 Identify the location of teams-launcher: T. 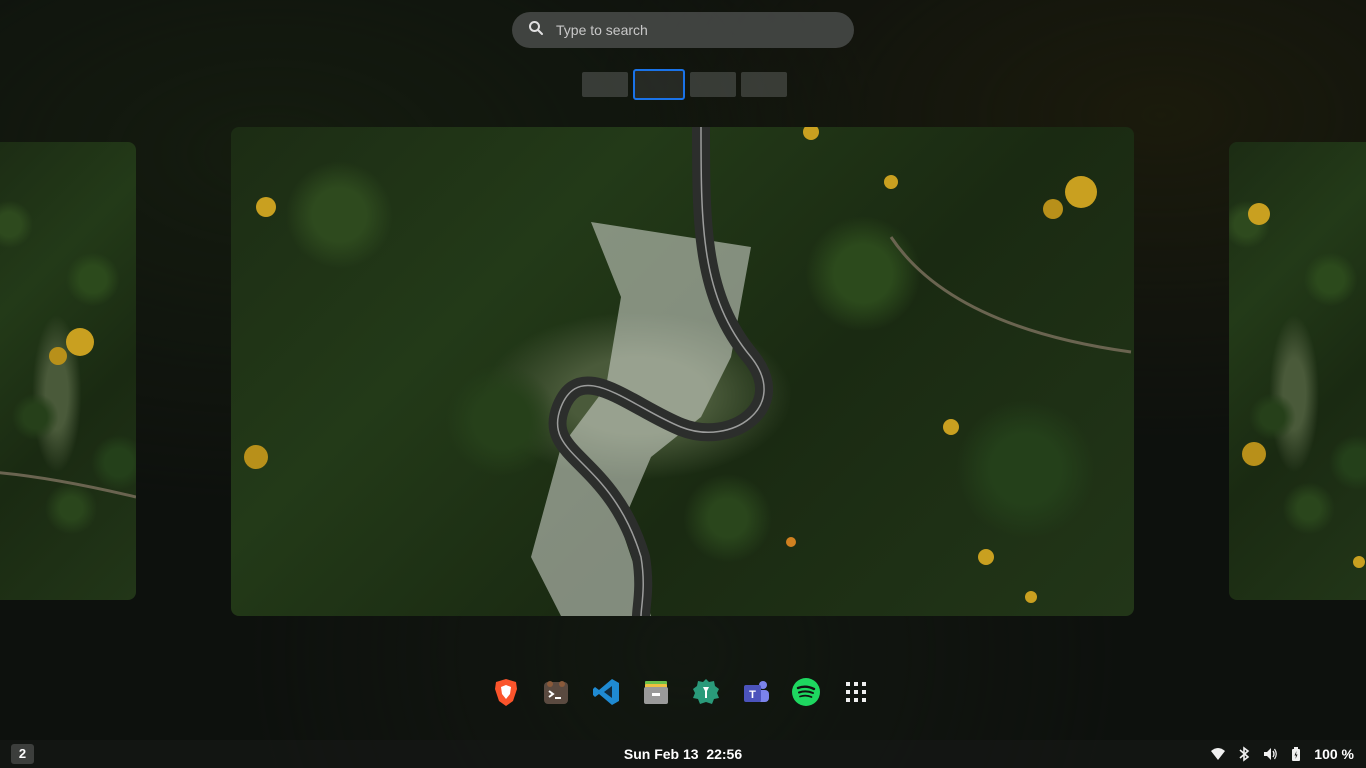
(756, 692).